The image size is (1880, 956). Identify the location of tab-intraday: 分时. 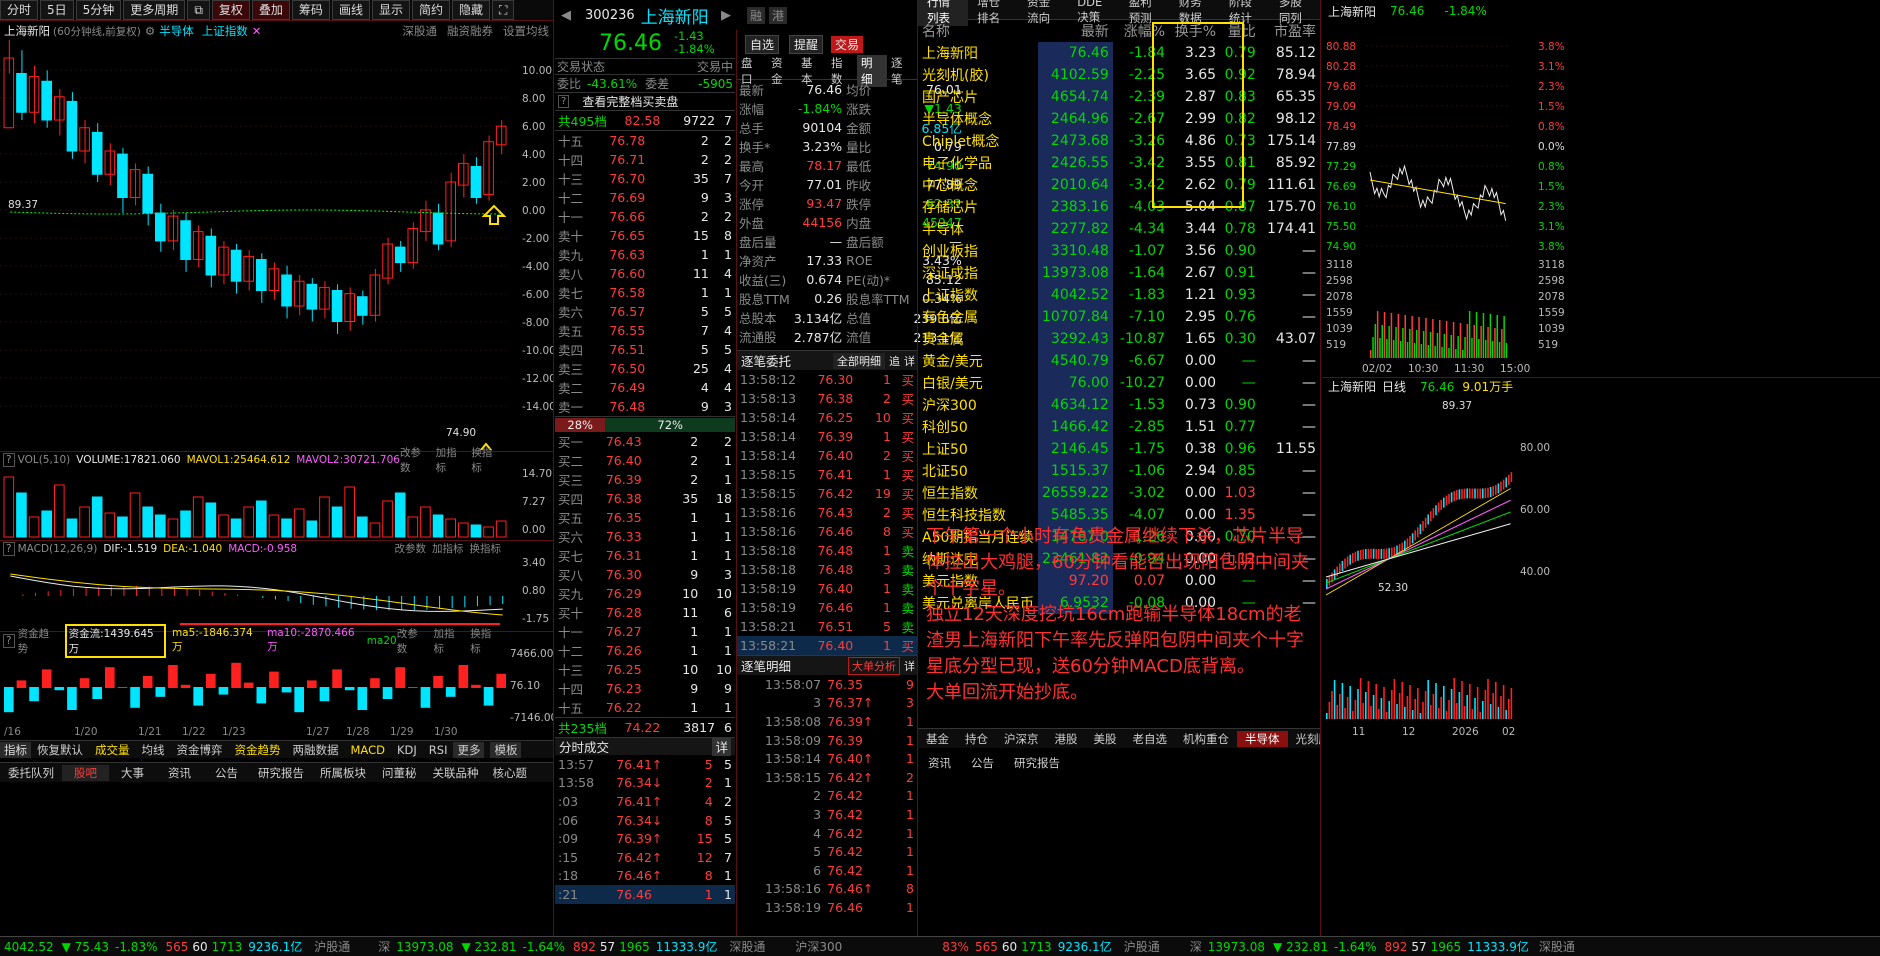
(19, 10).